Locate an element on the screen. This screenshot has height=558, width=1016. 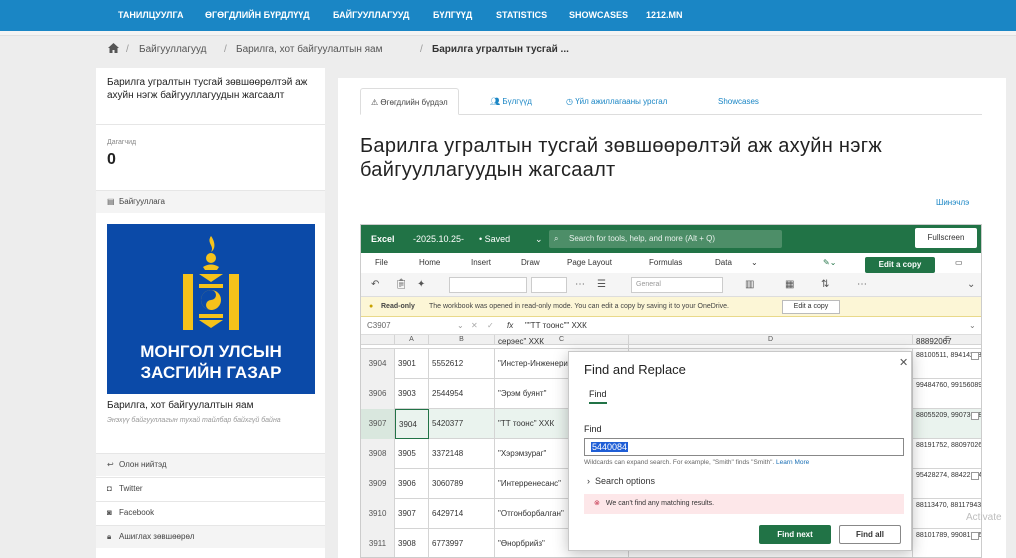
undo-icon: ↶ is located at coordinates (375, 285).